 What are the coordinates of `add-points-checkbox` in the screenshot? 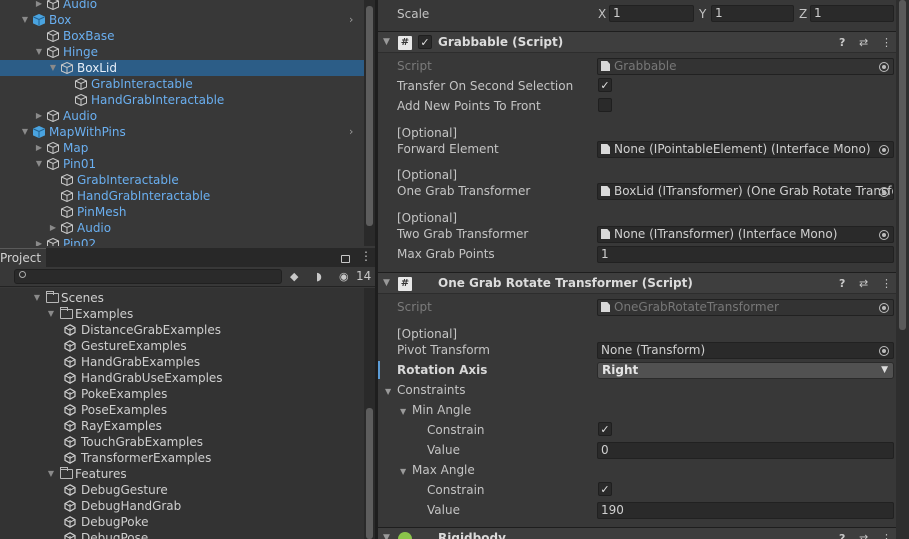 It's located at (605, 105).